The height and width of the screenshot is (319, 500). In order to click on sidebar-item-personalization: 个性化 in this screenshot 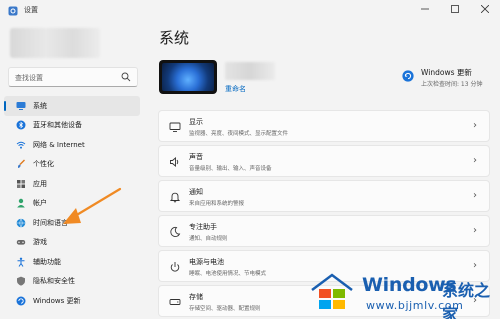, I will do `click(72, 165)`.